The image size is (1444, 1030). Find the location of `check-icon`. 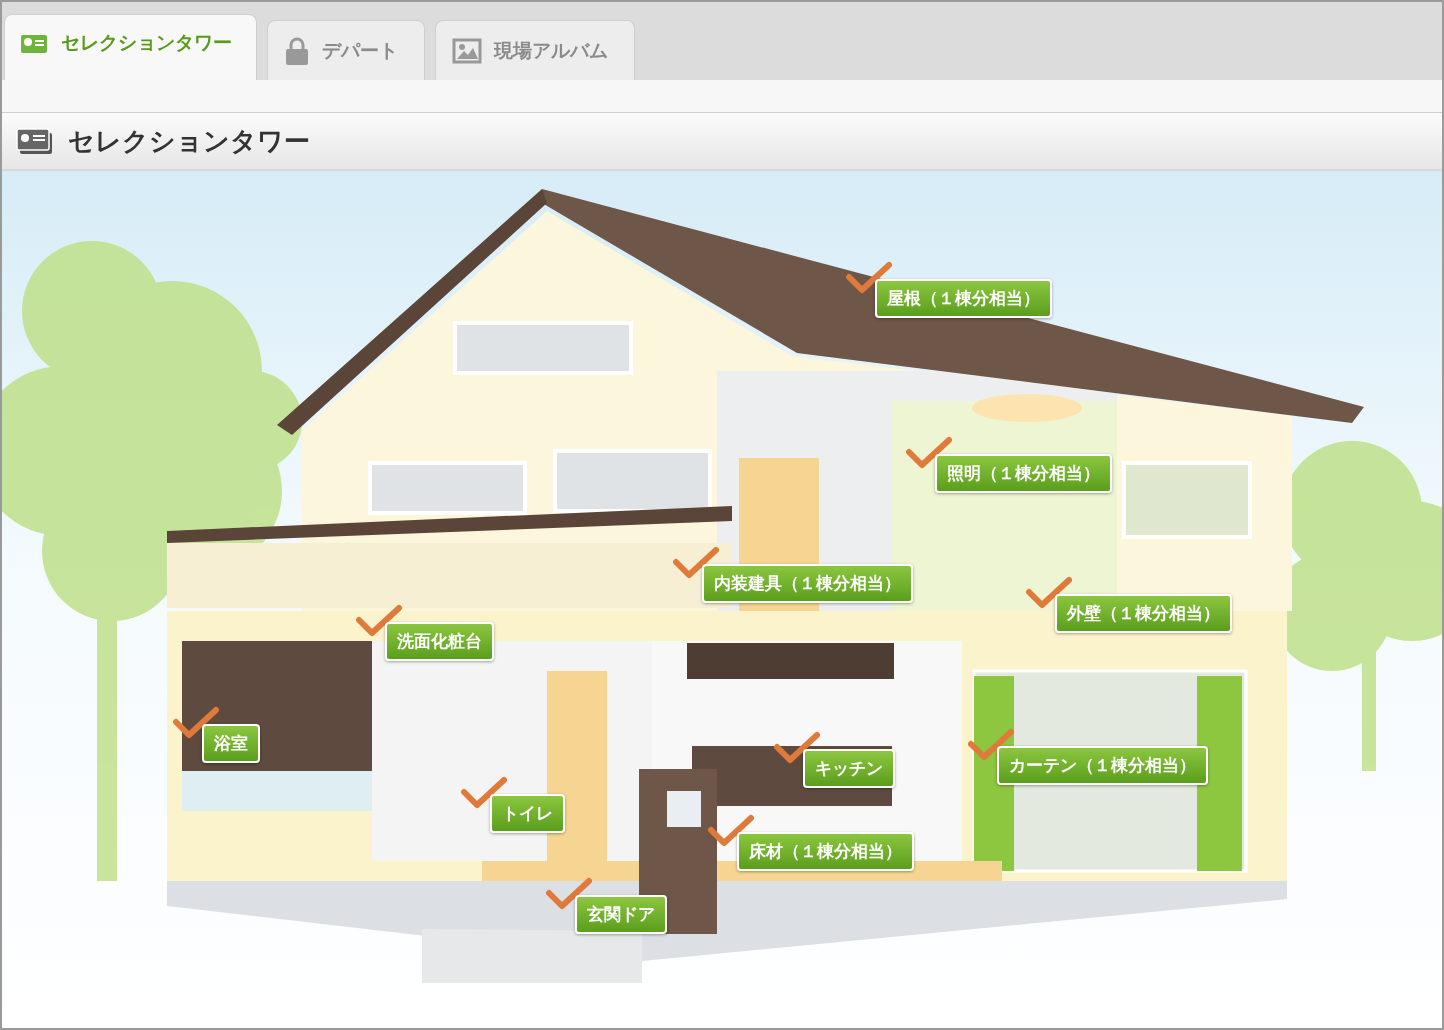

check-icon is located at coordinates (484, 793).